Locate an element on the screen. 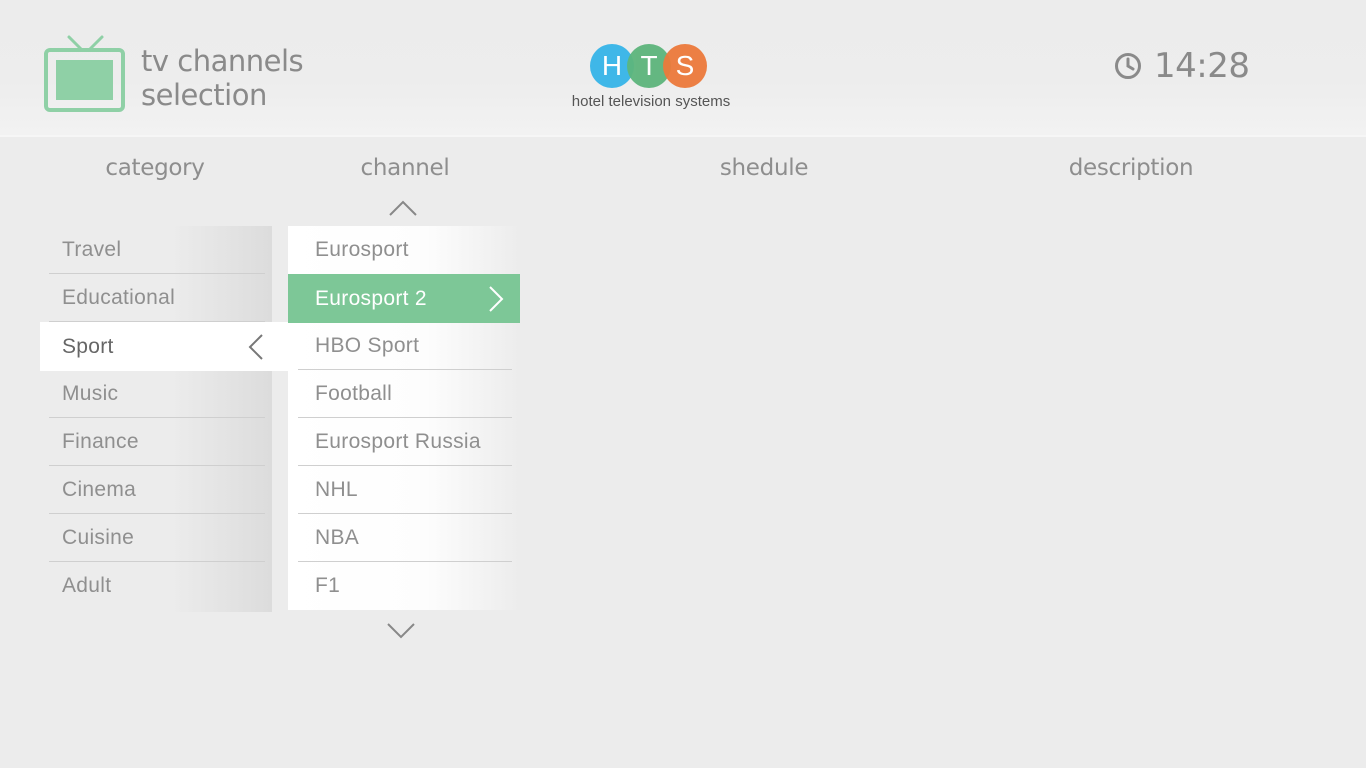  logo-circles: H T S is located at coordinates (649, 66).